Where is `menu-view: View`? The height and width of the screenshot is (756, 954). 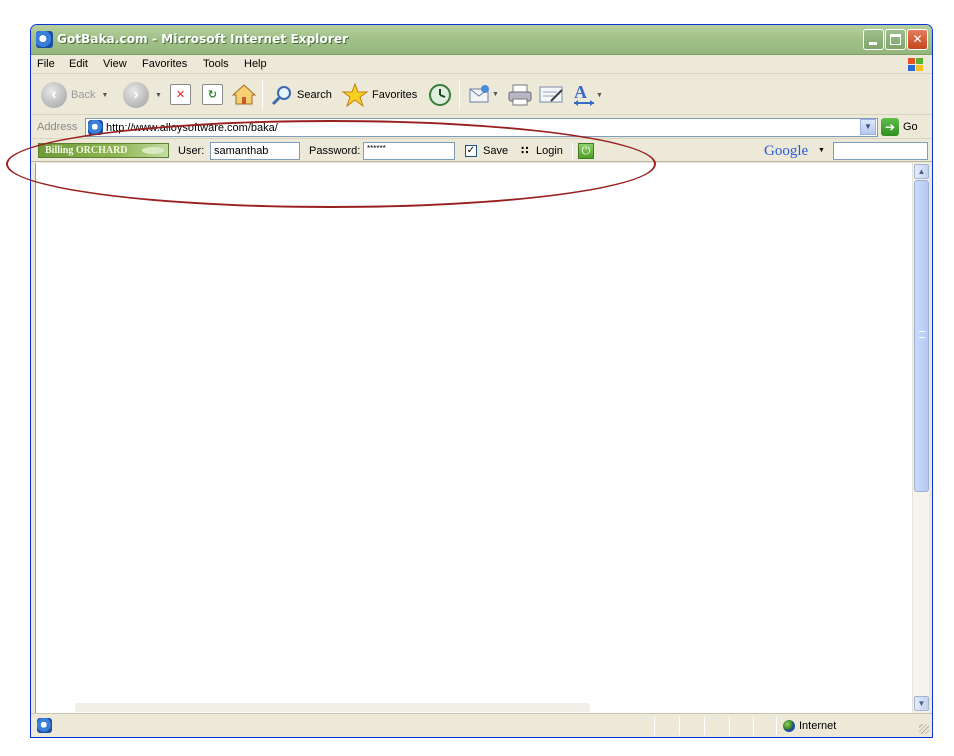
menu-view: View is located at coordinates (115, 64).